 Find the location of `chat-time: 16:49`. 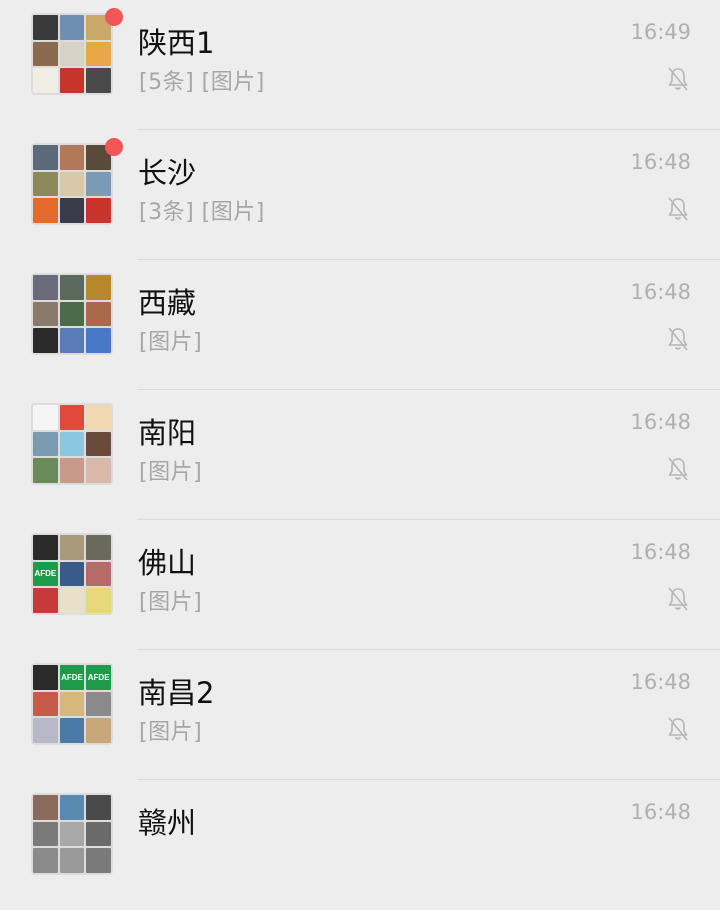

chat-time: 16:49 is located at coordinates (660, 32).